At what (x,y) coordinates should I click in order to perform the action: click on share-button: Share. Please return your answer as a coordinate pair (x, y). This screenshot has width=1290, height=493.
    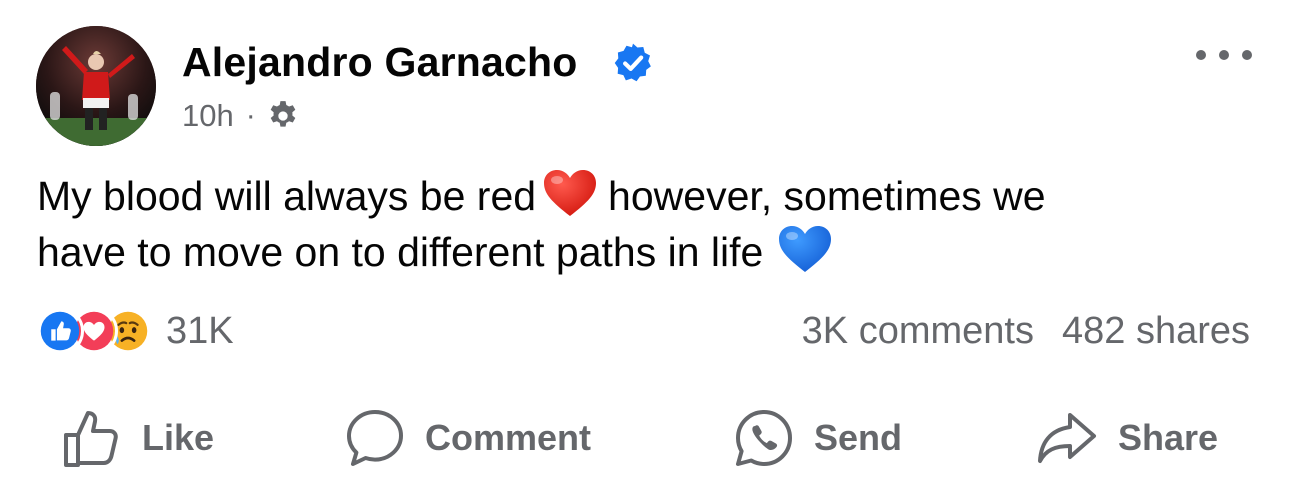
    Looking at the image, I should click on (1127, 438).